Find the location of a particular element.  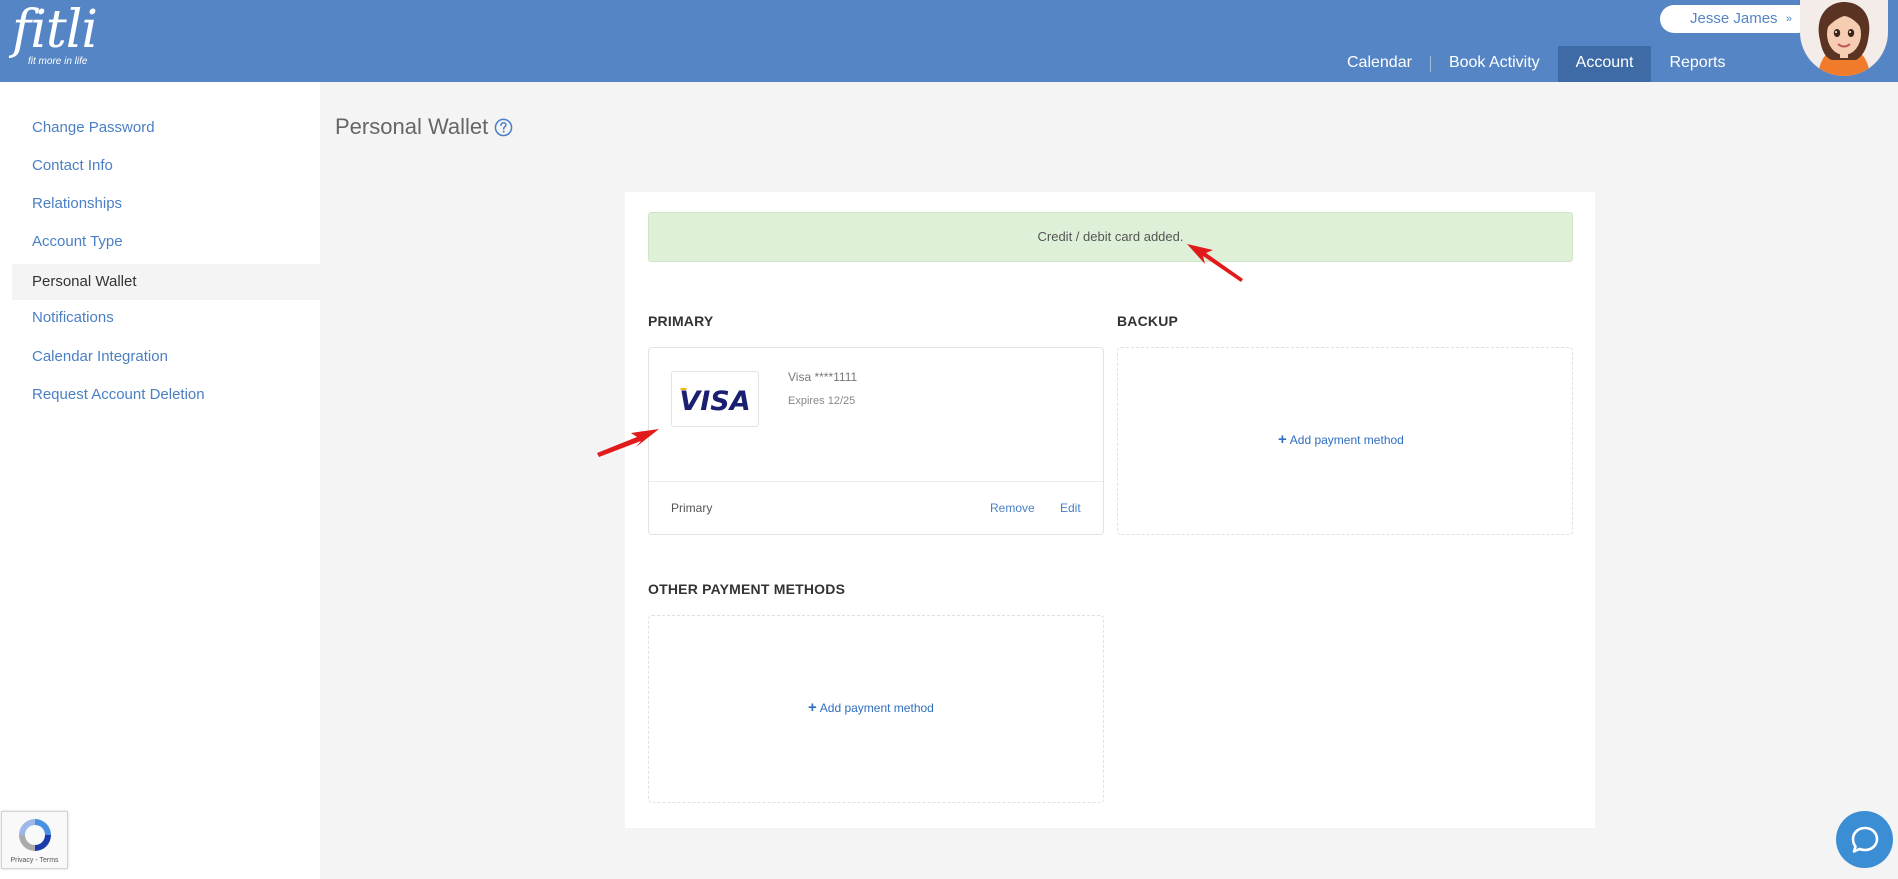

logo-wordmark: fitli is located at coordinates (55, 30).